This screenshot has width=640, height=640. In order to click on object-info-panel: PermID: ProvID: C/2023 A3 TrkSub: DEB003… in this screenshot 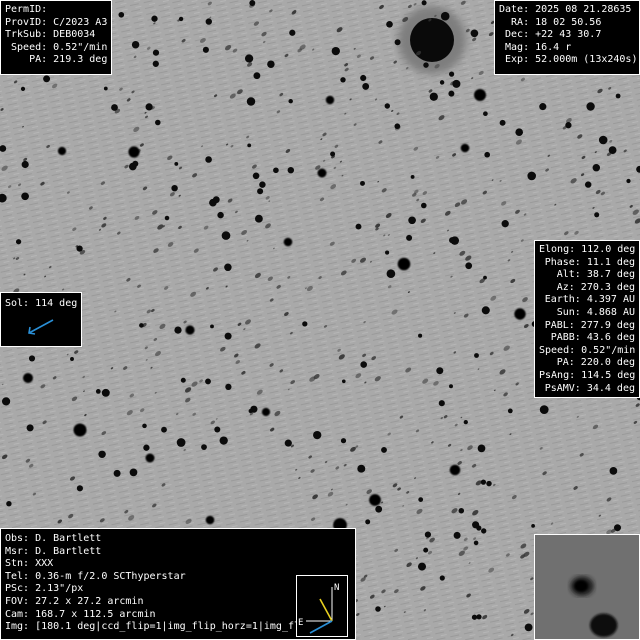, I will do `click(56, 37)`.